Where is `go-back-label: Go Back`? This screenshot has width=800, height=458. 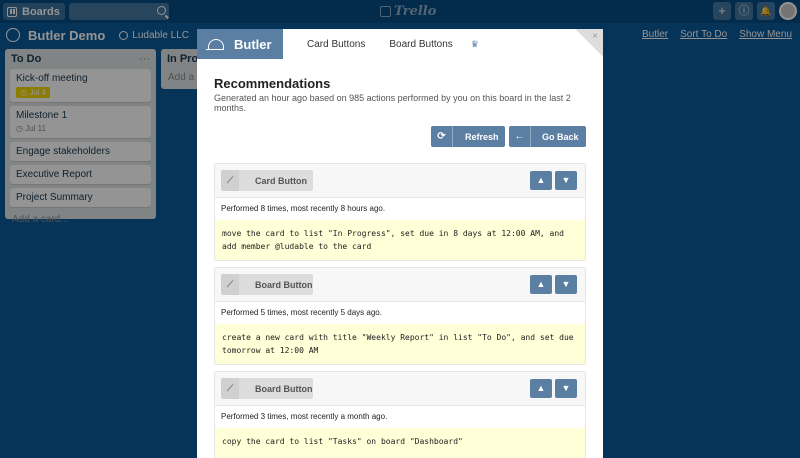
go-back-label: Go Back is located at coordinates (560, 136).